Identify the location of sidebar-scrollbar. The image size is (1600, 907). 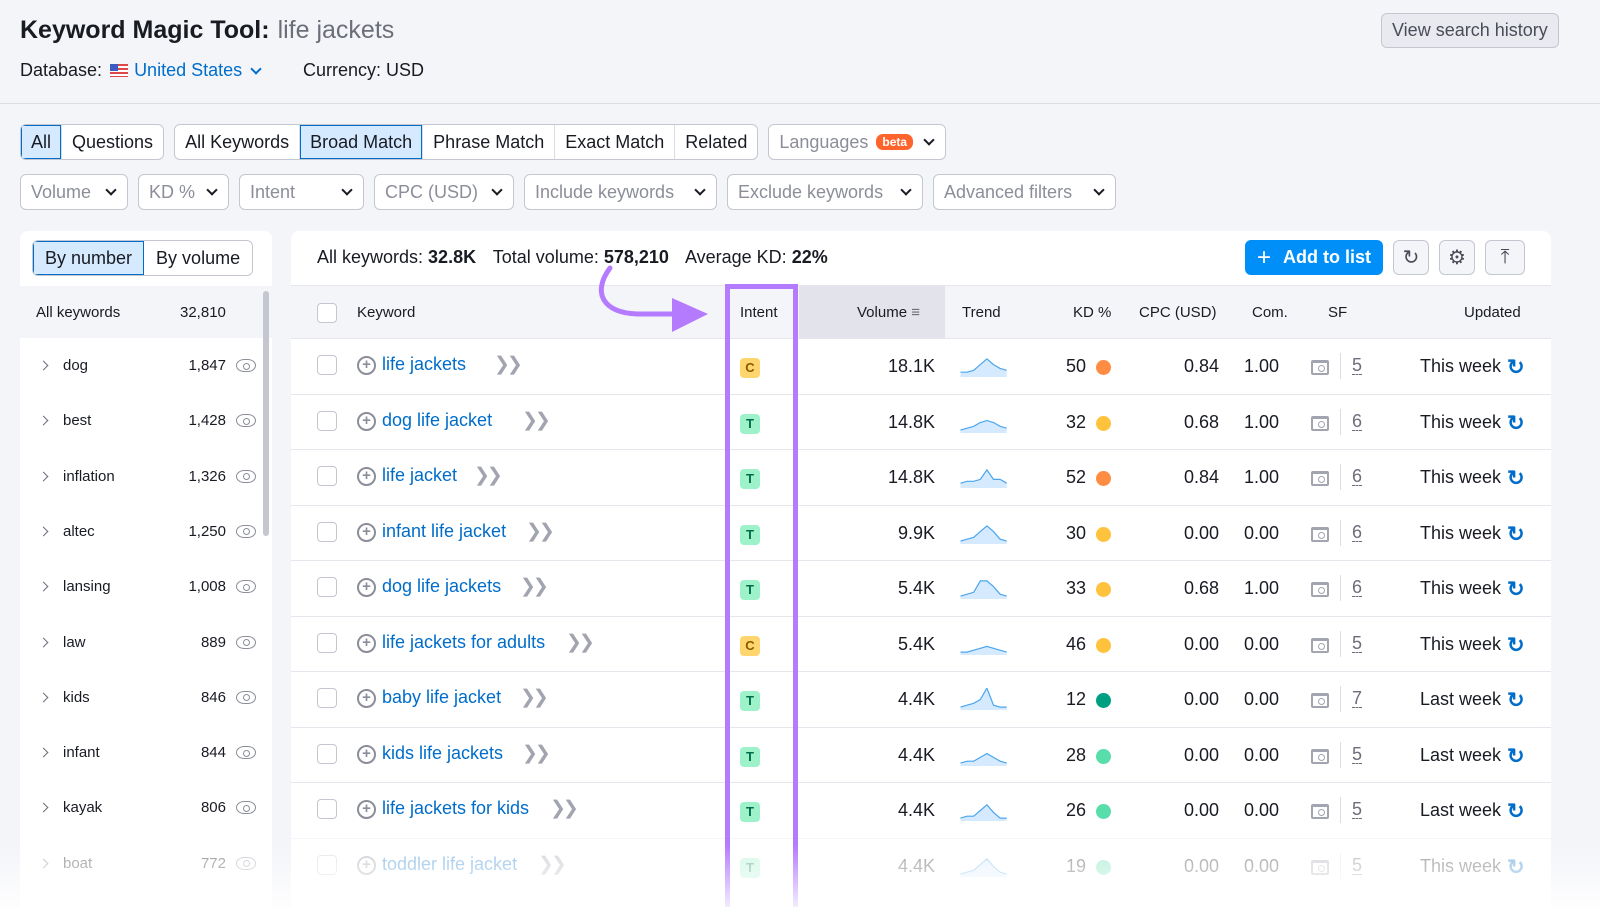
(266, 413).